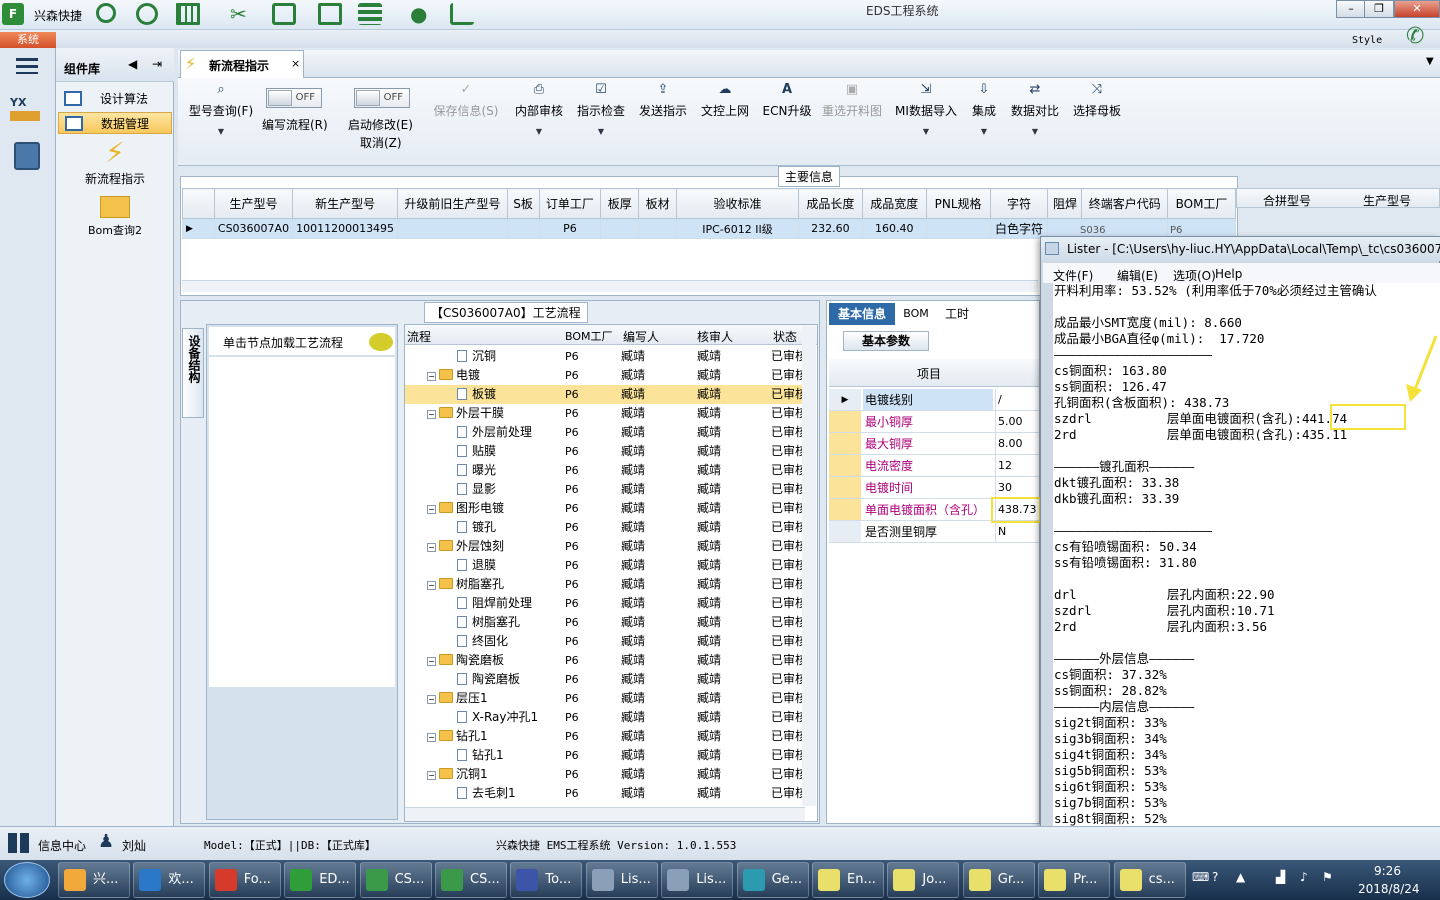  Describe the element at coordinates (610, 717) in the screenshot. I see `tree-row: X-Ray冲孔1 P6 臧靖 臧靖 已审核` at that location.